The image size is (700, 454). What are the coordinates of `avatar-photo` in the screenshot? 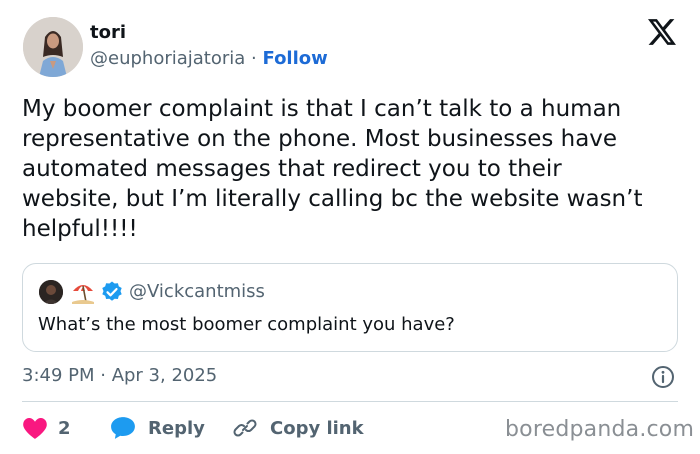 It's located at (53, 47).